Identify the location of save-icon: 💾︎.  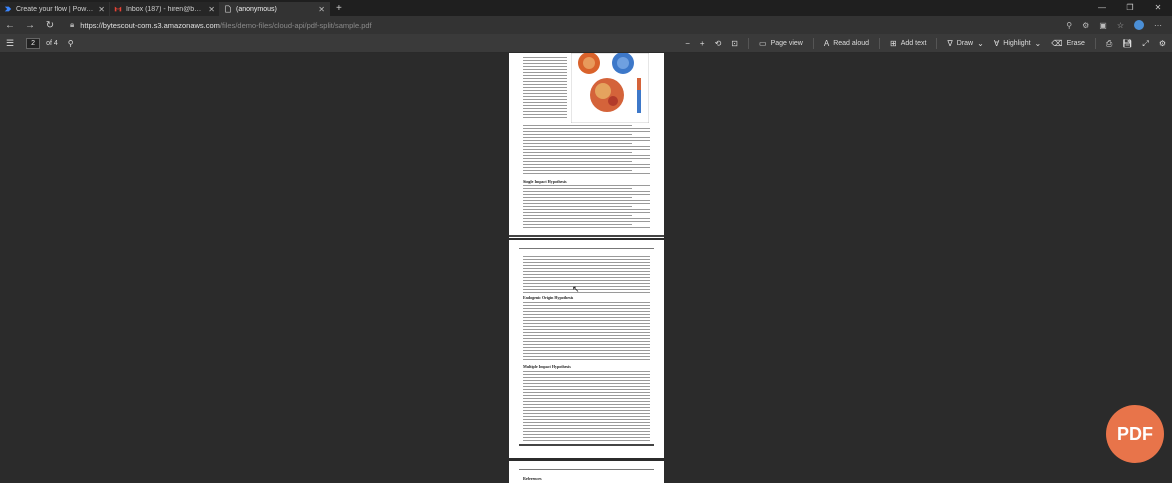
(1127, 43).